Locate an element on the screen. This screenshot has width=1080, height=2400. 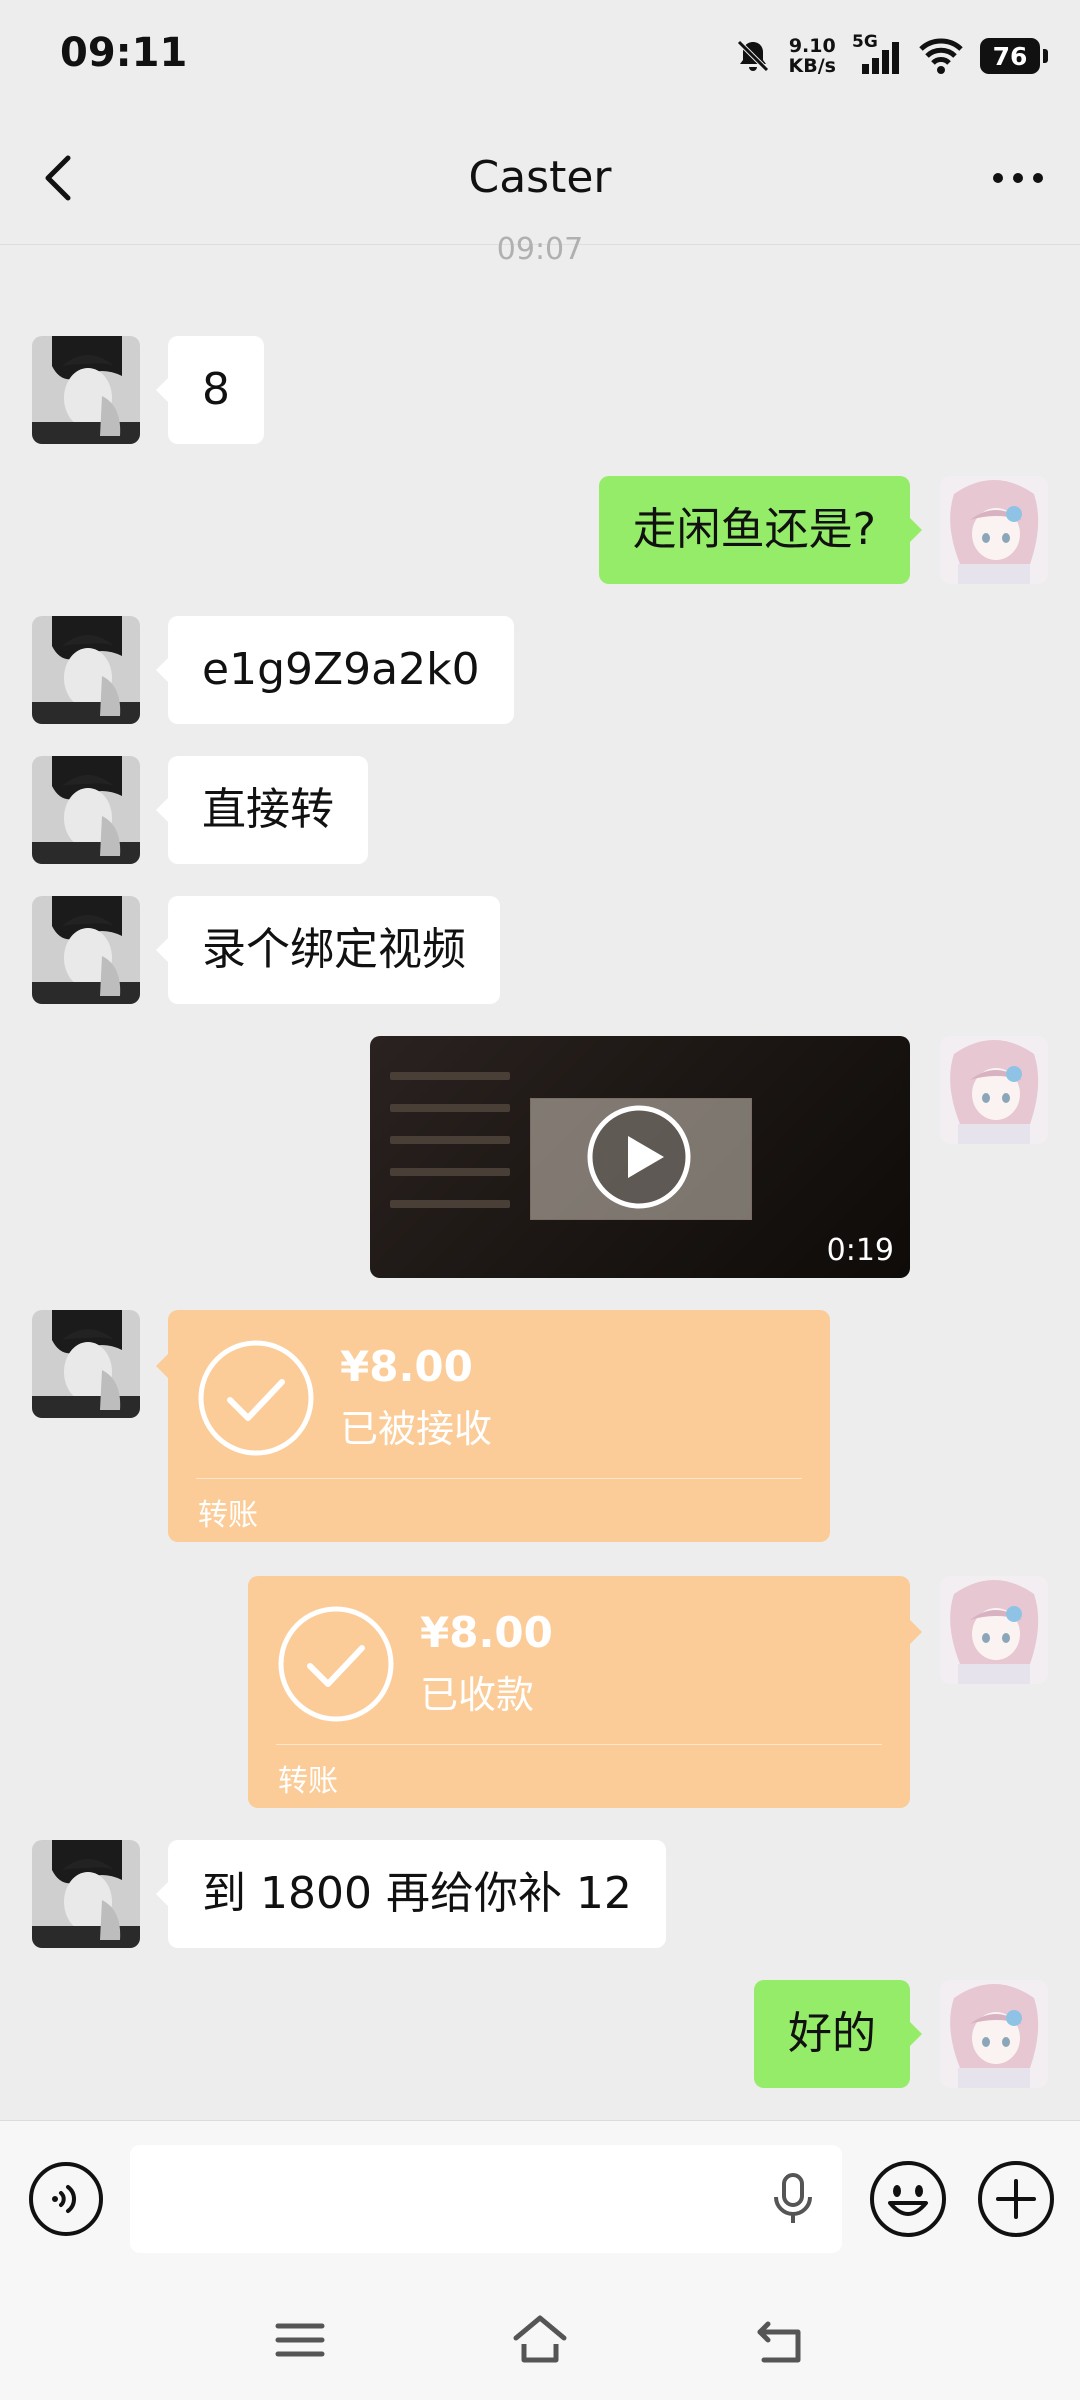
home-icon is located at coordinates (540, 2340).